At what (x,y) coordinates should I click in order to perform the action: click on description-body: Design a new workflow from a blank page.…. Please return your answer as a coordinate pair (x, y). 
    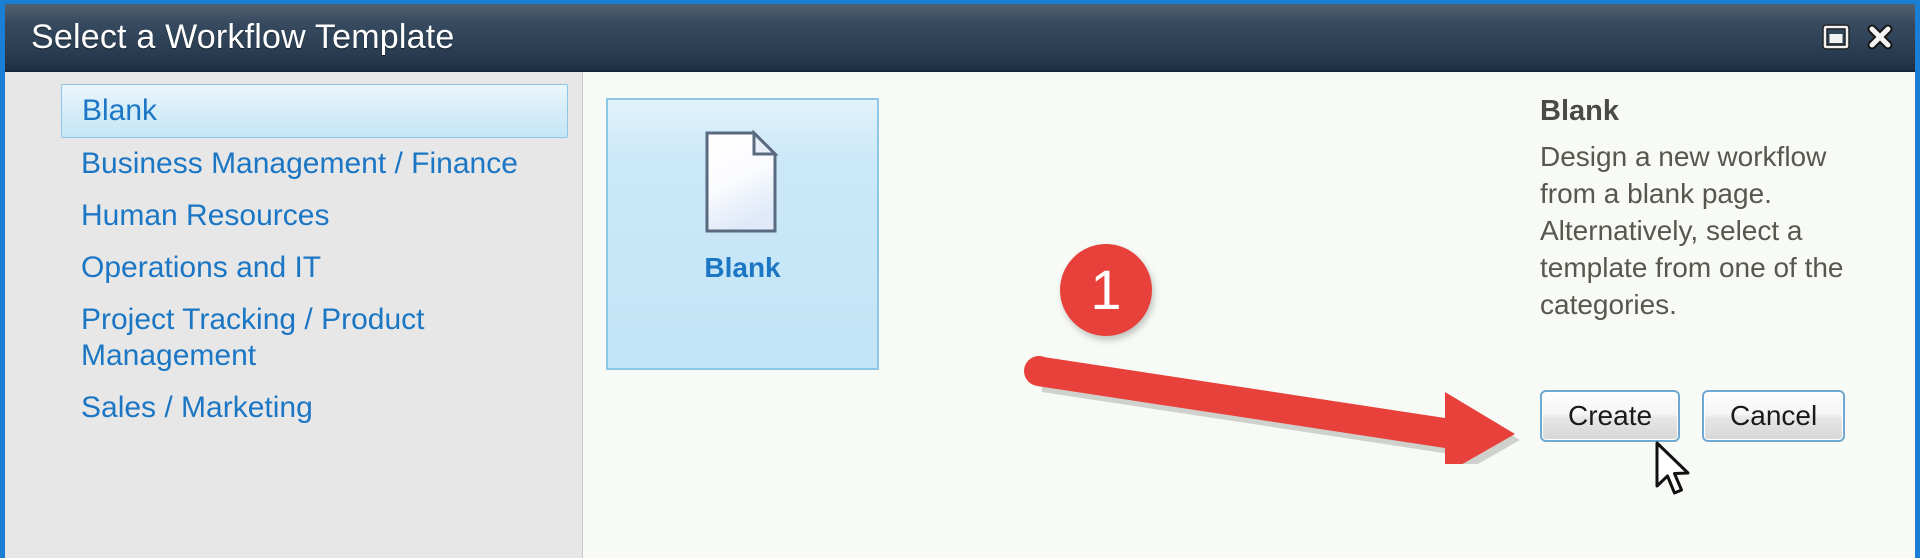
    Looking at the image, I should click on (1692, 230).